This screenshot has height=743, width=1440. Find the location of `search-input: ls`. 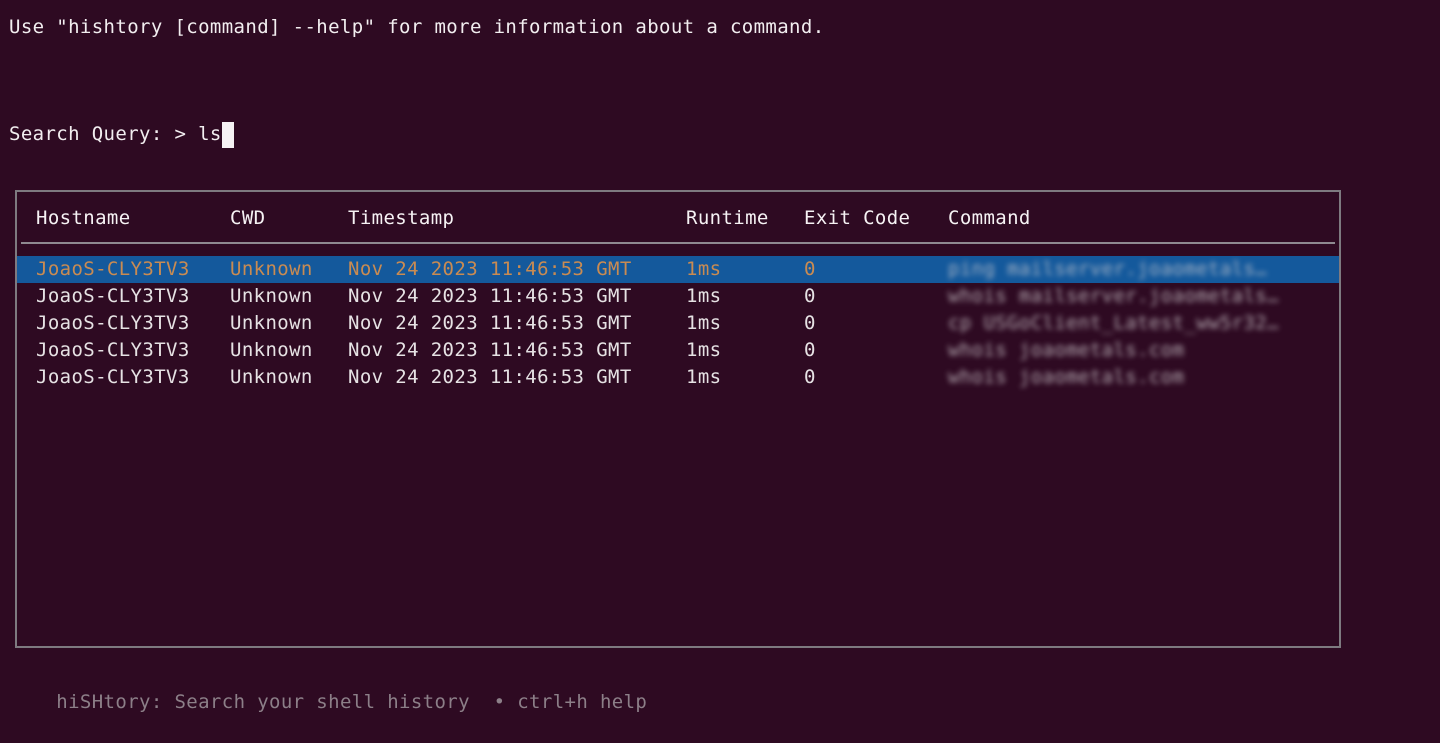

search-input: ls is located at coordinates (210, 134).